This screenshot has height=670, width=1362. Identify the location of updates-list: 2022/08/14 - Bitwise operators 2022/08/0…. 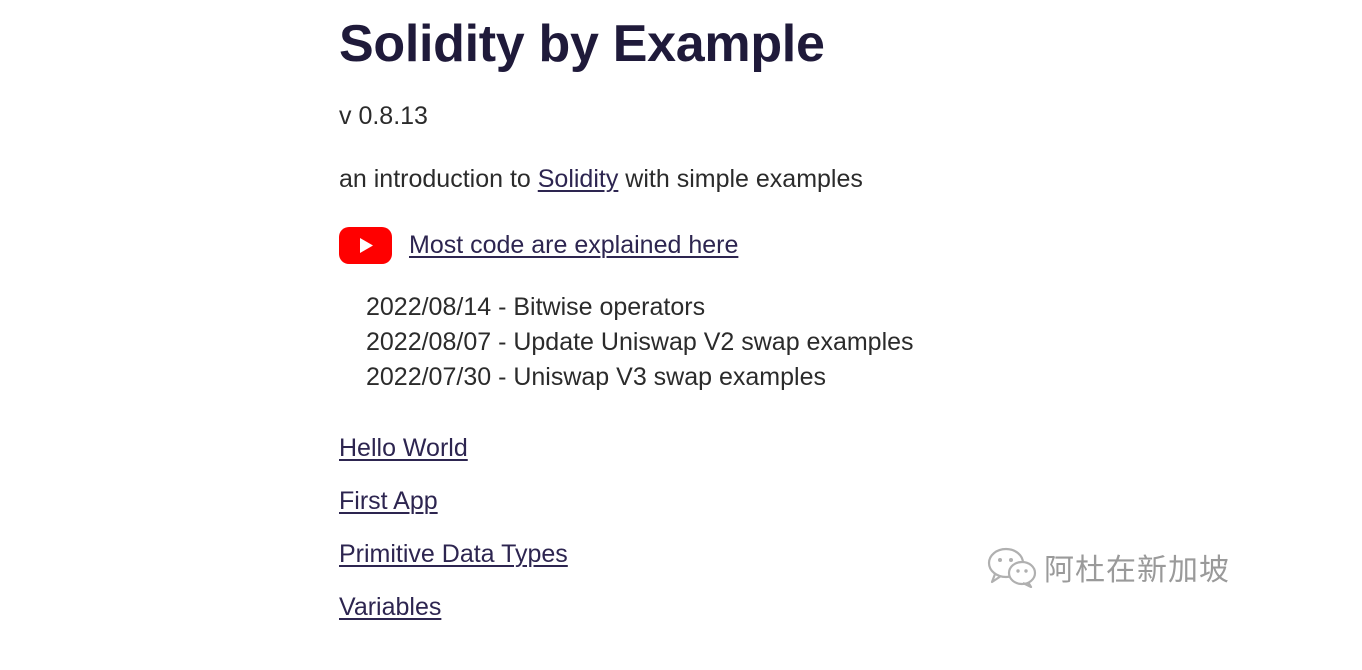
(640, 342).